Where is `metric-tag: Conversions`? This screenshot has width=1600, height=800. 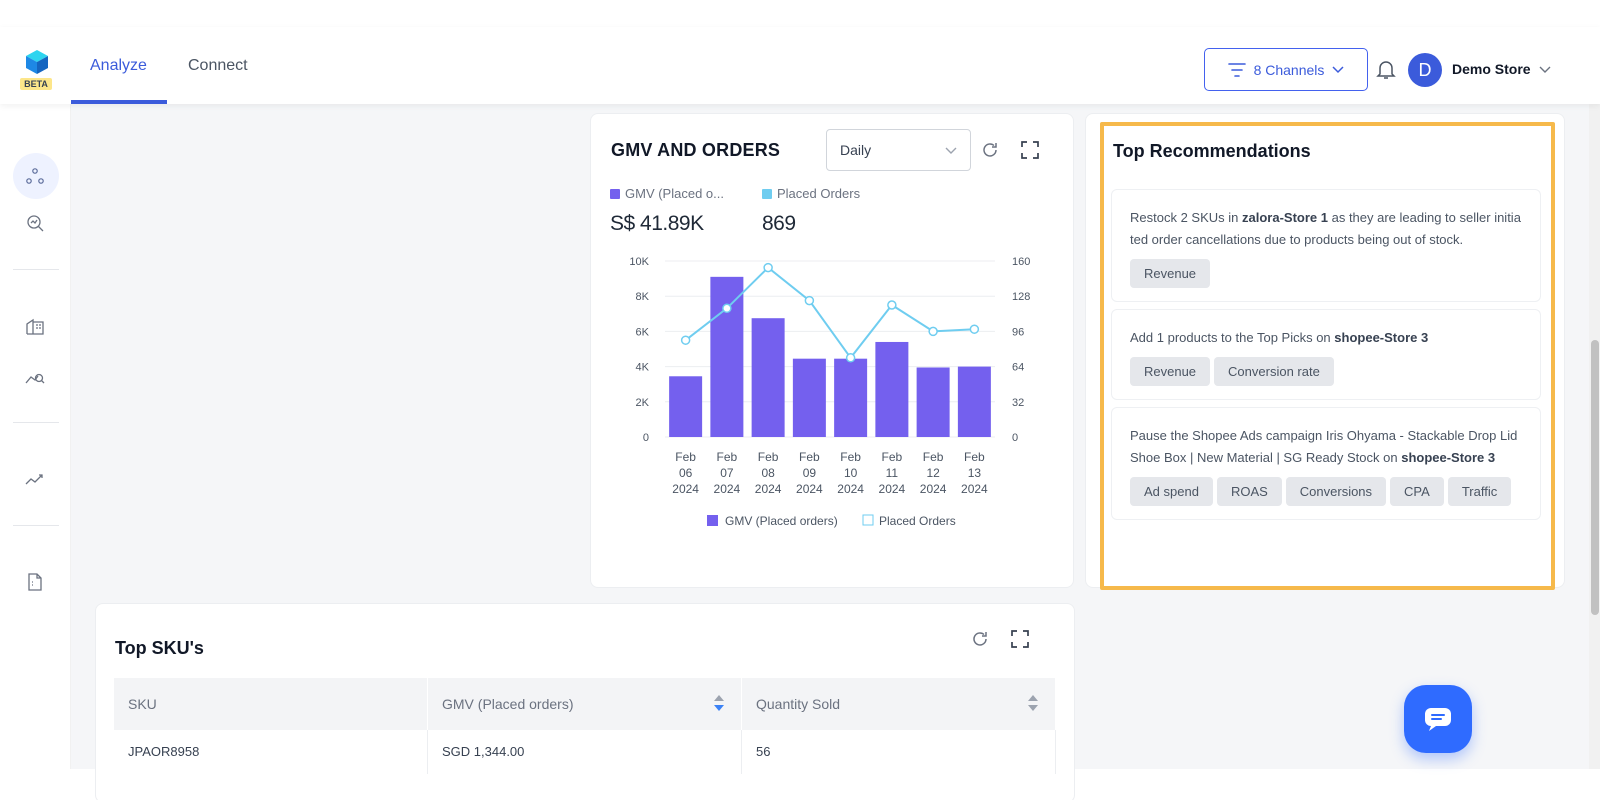
metric-tag: Conversions is located at coordinates (1336, 491).